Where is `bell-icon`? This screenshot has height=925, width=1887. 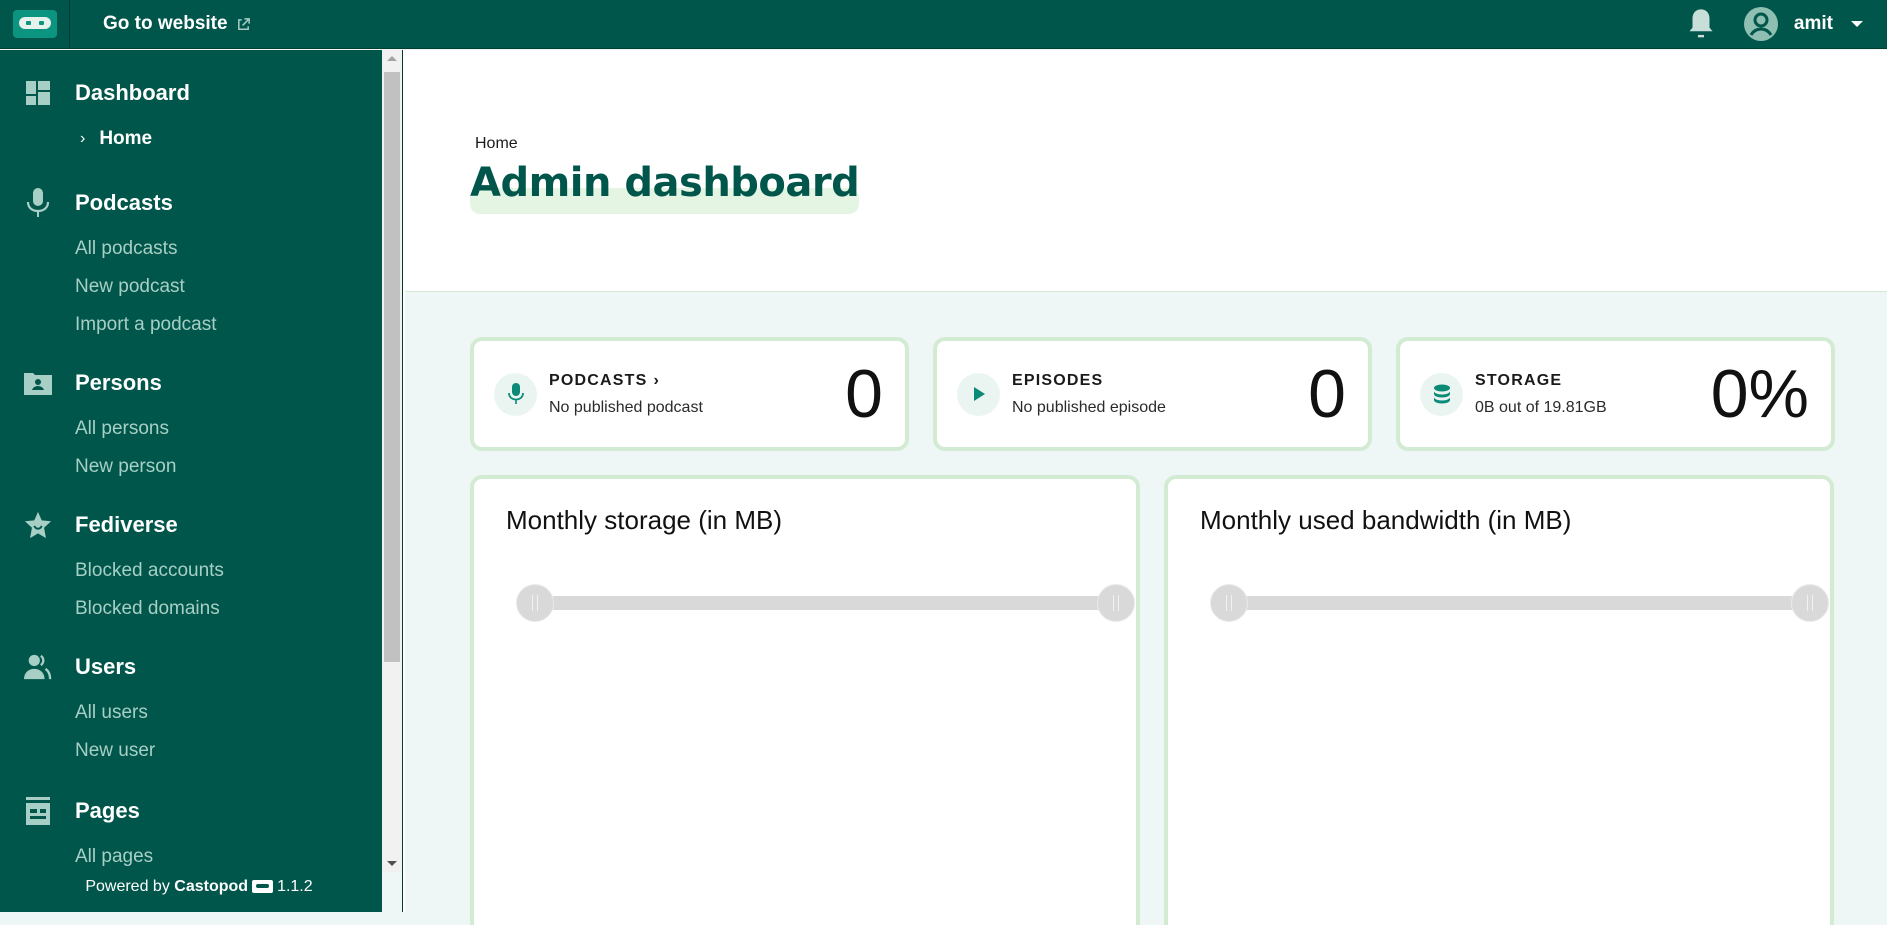
bell-icon is located at coordinates (1701, 24).